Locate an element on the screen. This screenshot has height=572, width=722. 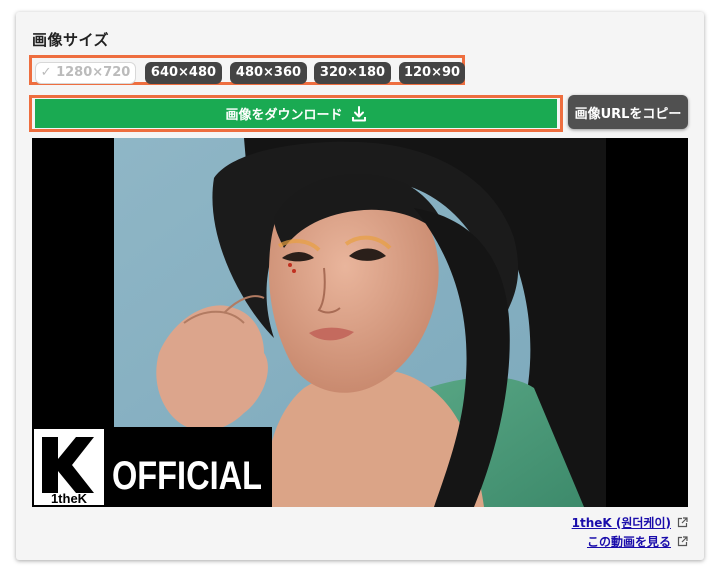
size-option-320x180: 320×180 is located at coordinates (352, 73).